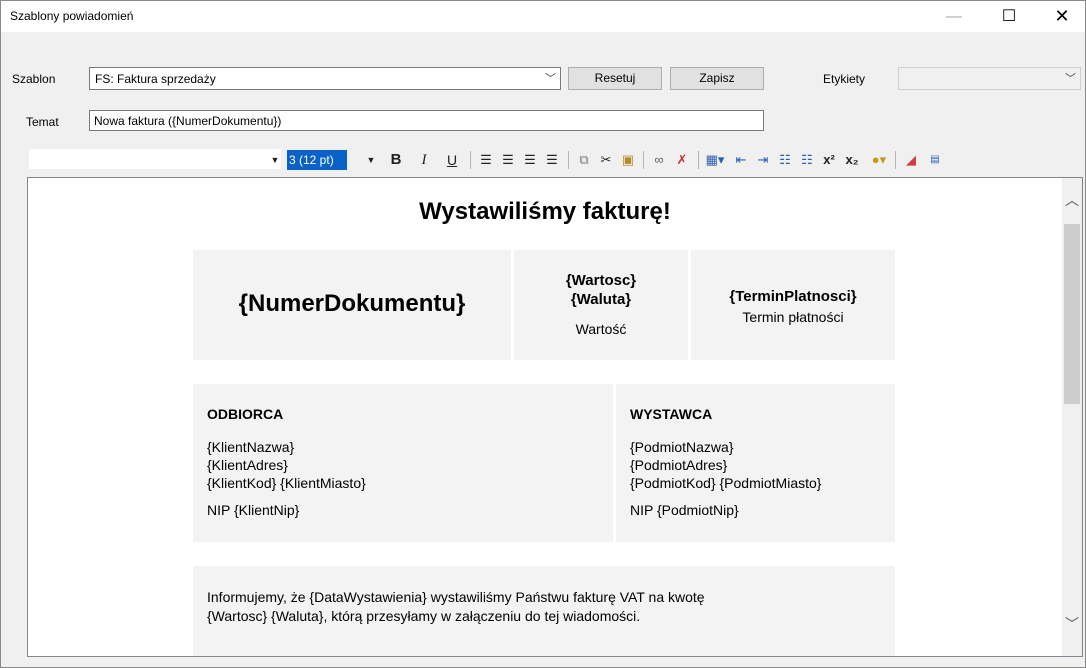 The image size is (1086, 668). What do you see at coordinates (530, 160) in the screenshot?
I see `align-right-icon: ☰` at bounding box center [530, 160].